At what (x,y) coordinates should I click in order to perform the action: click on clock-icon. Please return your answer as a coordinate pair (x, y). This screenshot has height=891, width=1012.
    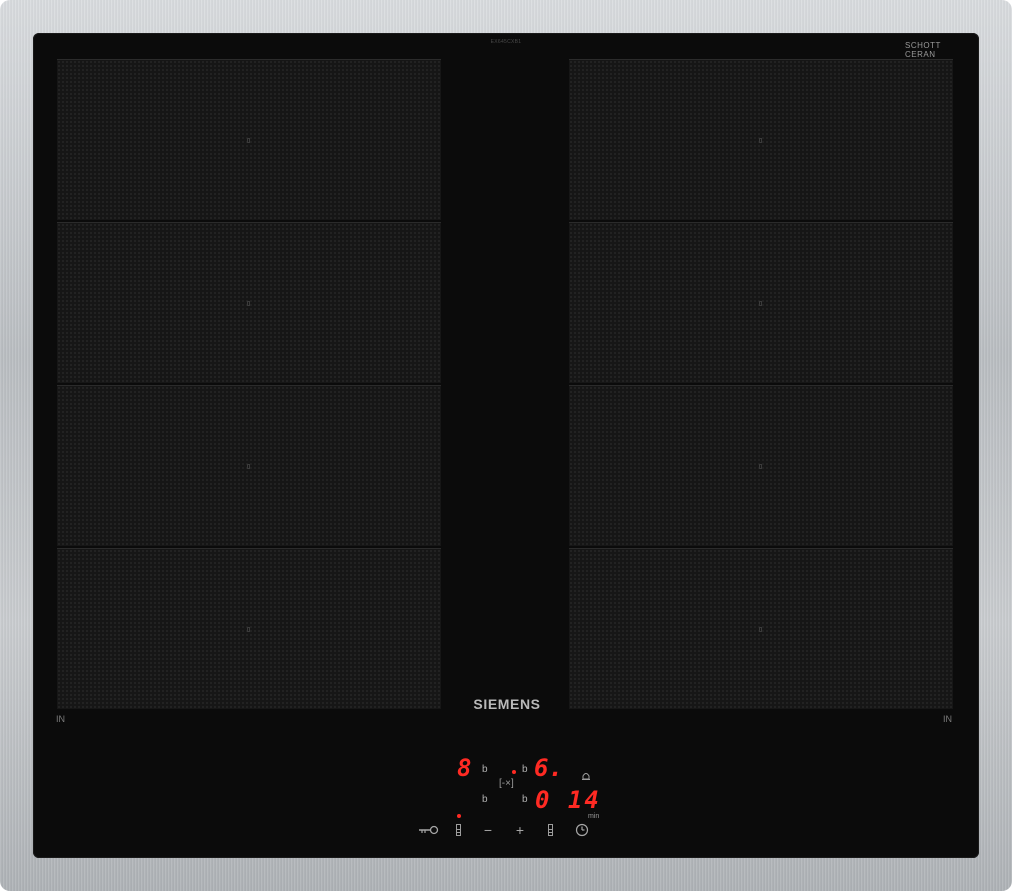
    Looking at the image, I should click on (582, 830).